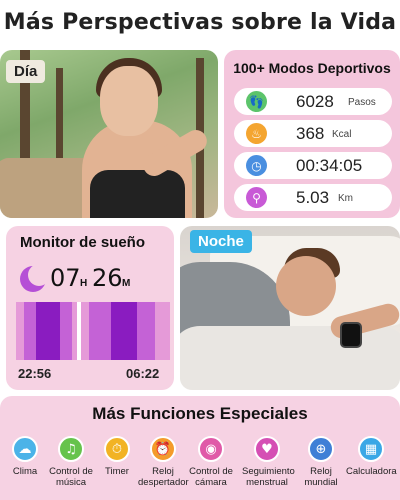 This screenshot has height=500, width=400. What do you see at coordinates (306, 286) in the screenshot?
I see `man-head` at bounding box center [306, 286].